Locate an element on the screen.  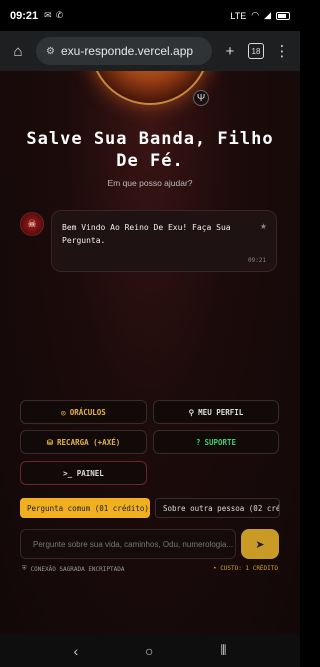
painel-button: >_ PAINEL is located at coordinates (83, 473).